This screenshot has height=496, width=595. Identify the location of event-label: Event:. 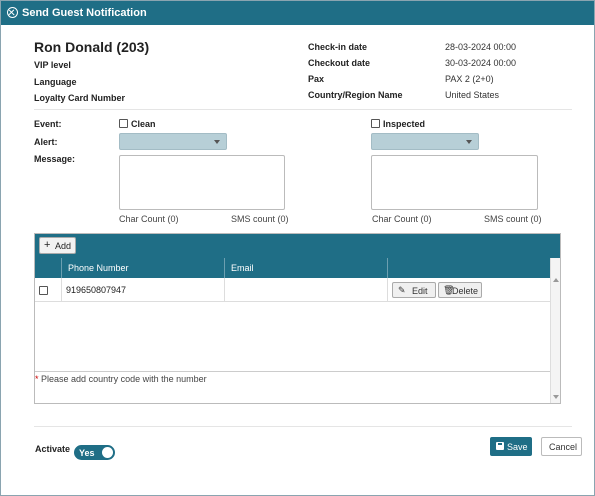
(48, 124).